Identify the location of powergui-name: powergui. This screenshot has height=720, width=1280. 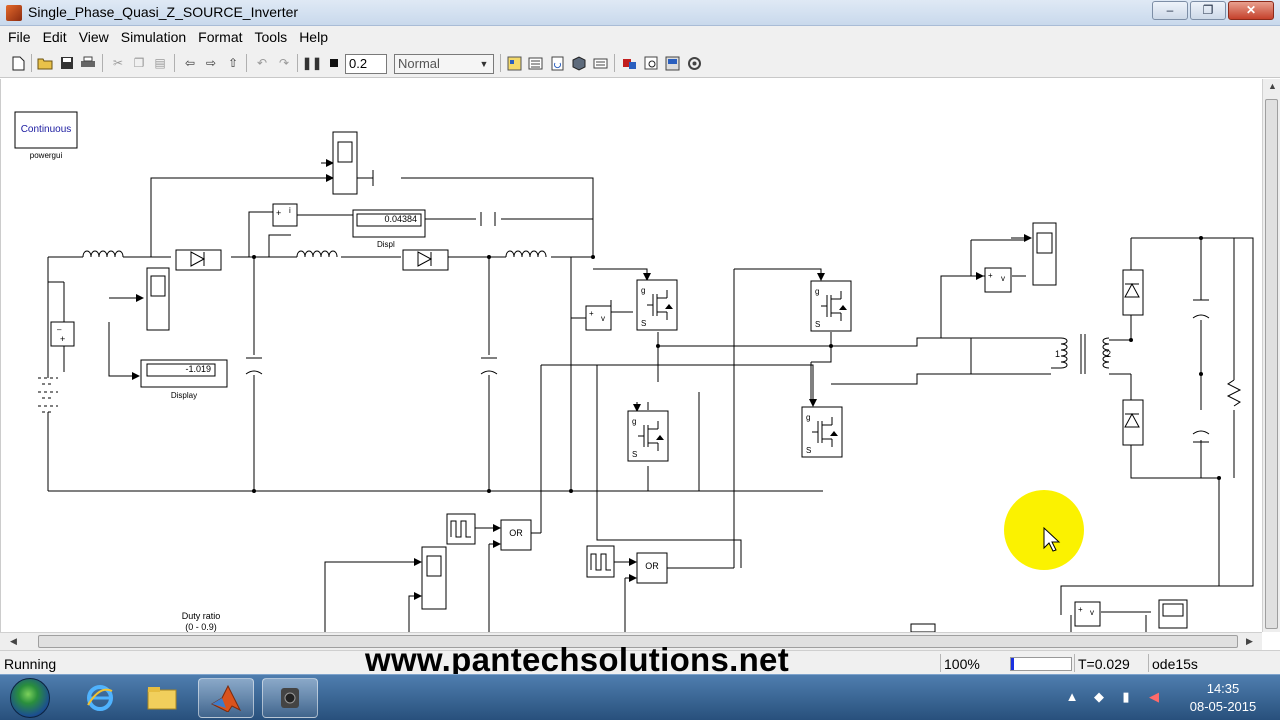
(46, 155).